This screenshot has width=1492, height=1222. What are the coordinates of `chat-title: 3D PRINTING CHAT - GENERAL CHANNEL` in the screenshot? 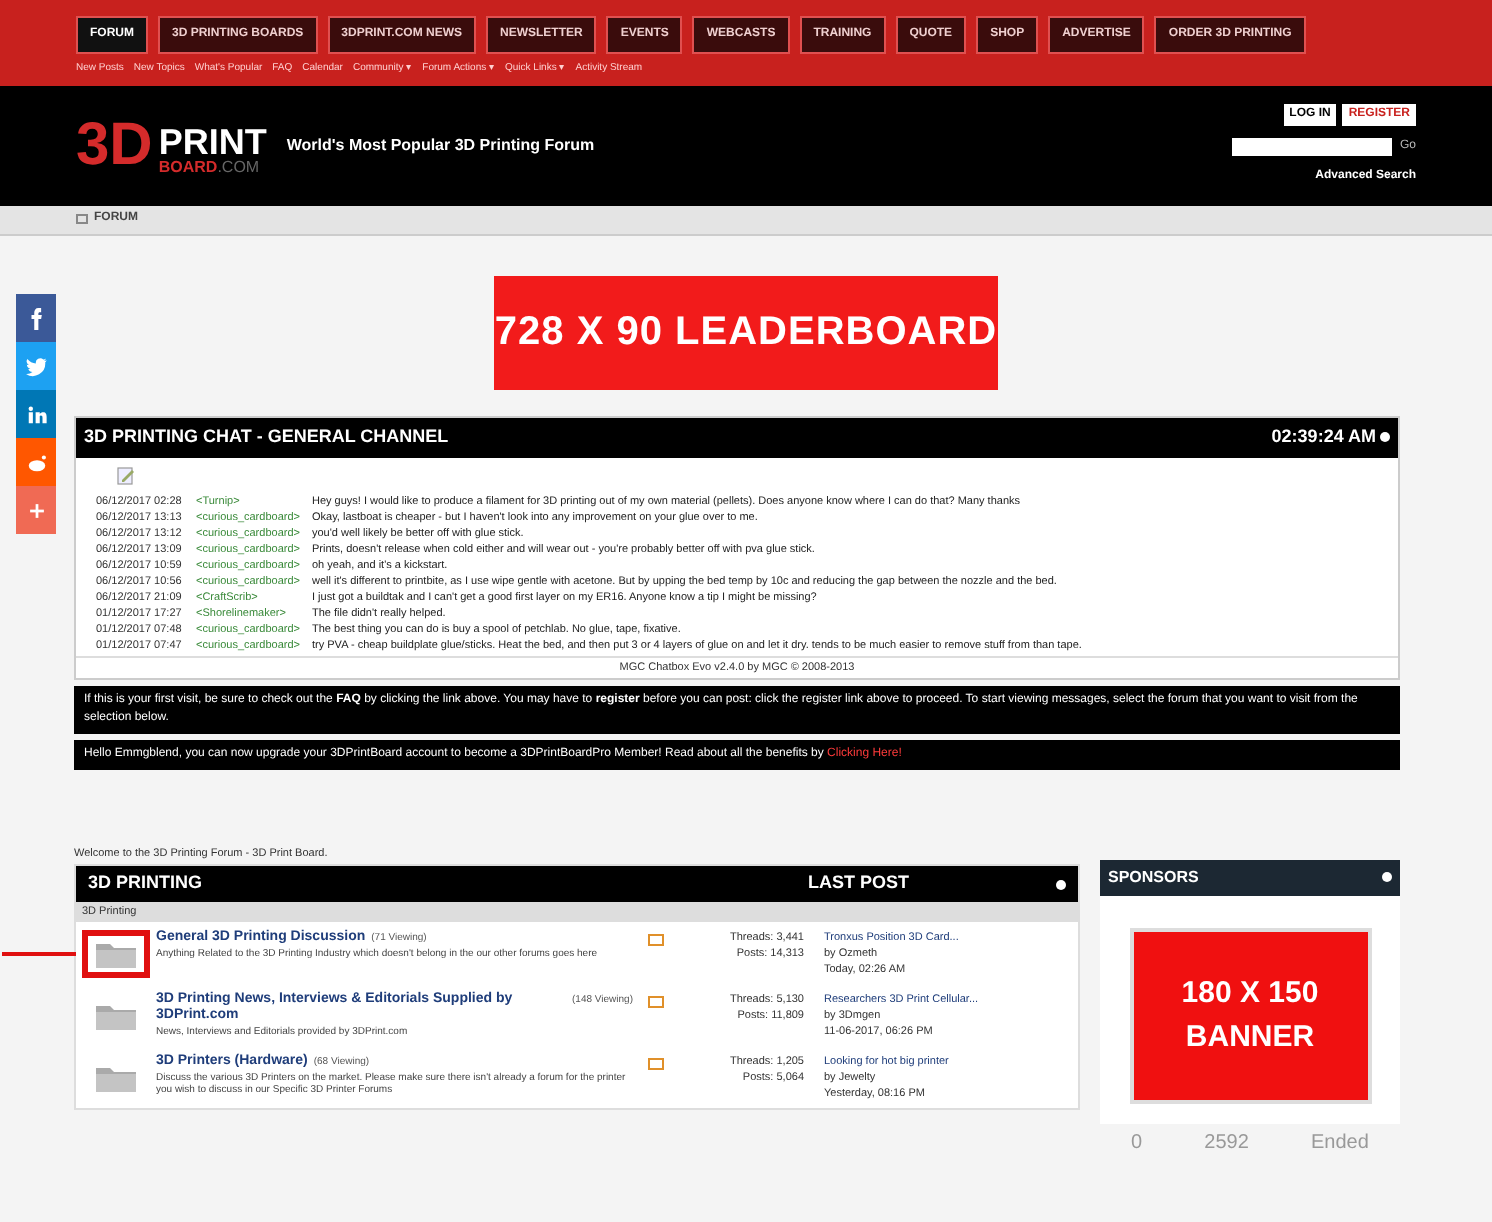 It's located at (266, 436).